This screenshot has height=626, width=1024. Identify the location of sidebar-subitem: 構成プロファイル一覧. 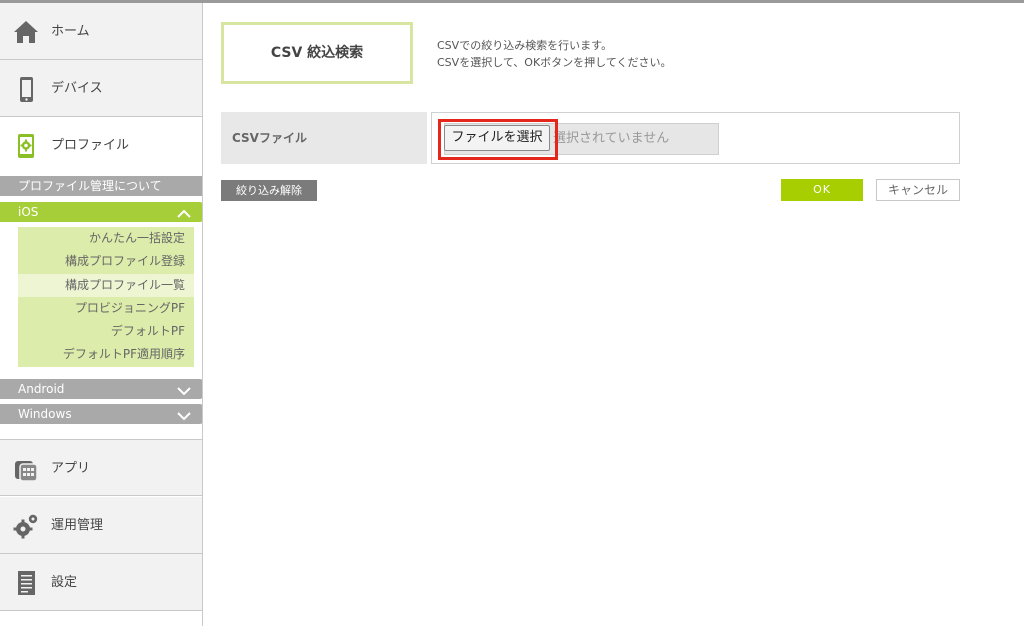
(106, 285).